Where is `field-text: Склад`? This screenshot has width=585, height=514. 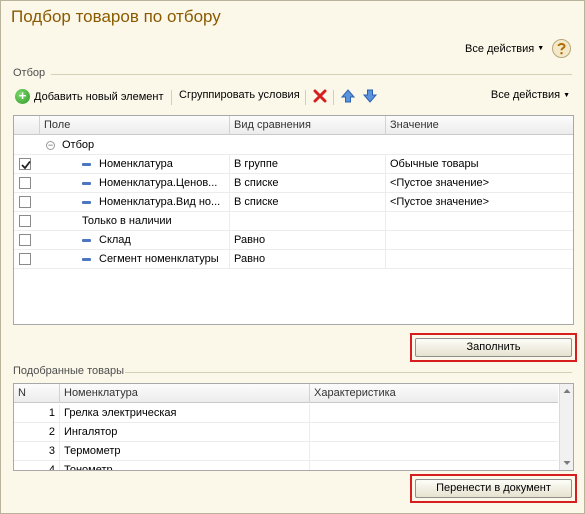
field-text: Склад is located at coordinates (115, 240).